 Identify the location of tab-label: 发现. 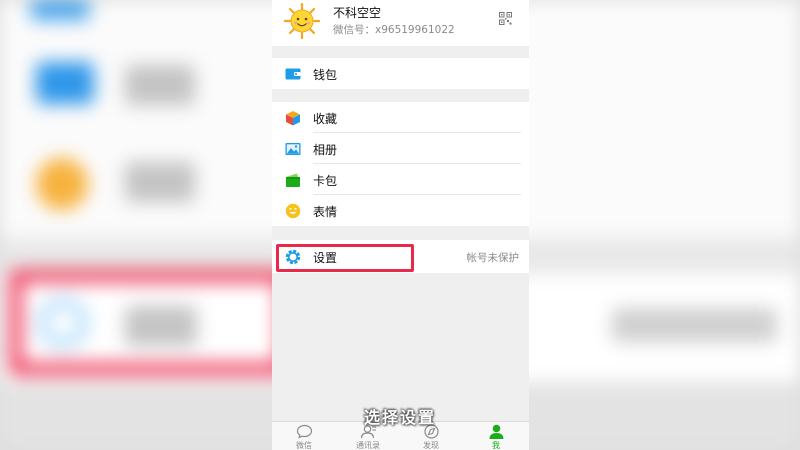
(431, 445).